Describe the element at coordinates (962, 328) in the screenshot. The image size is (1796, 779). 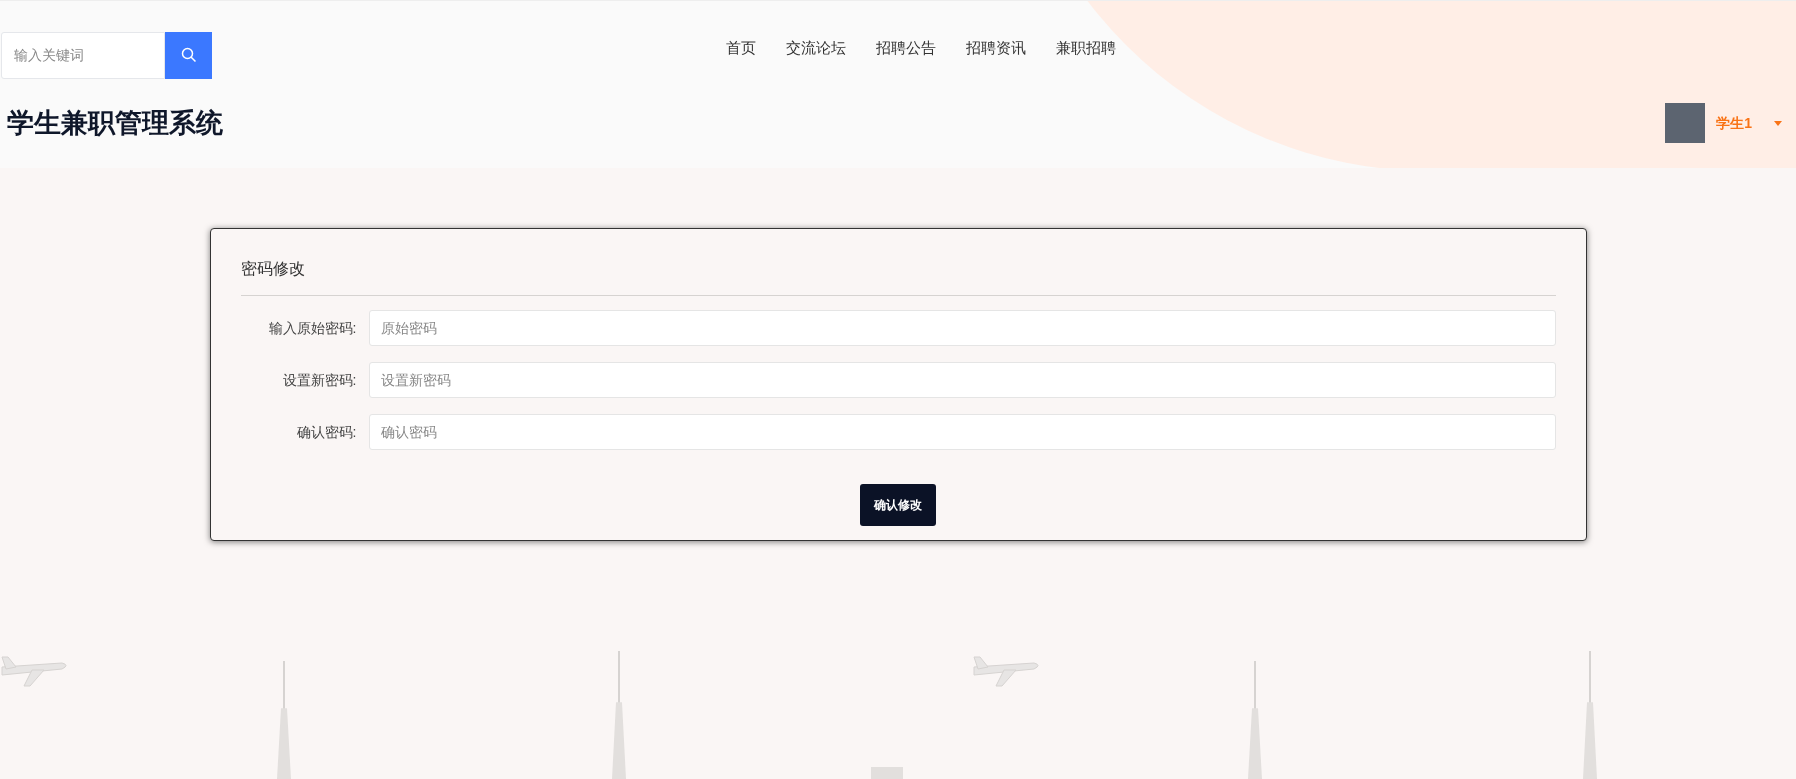
I see `input-field: 原始密码` at that location.